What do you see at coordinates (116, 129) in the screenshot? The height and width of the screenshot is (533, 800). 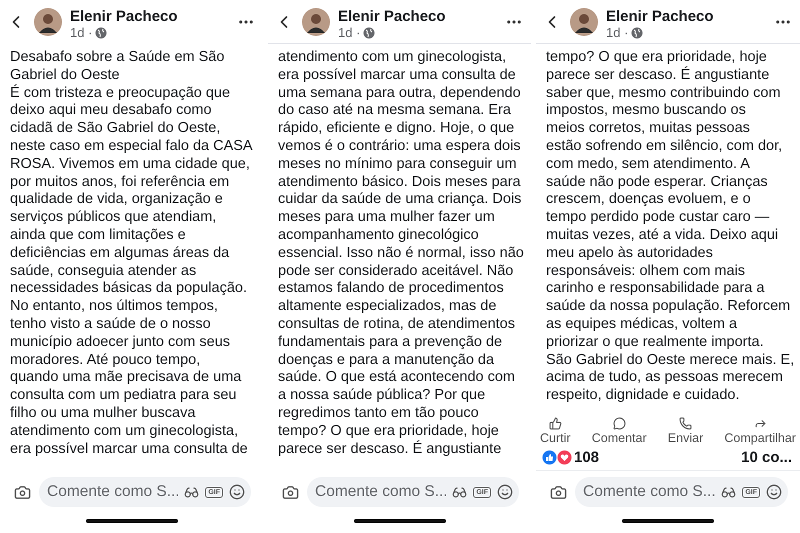 I see `post-text-line: cidadã de São Gabriel do Oeste,` at bounding box center [116, 129].